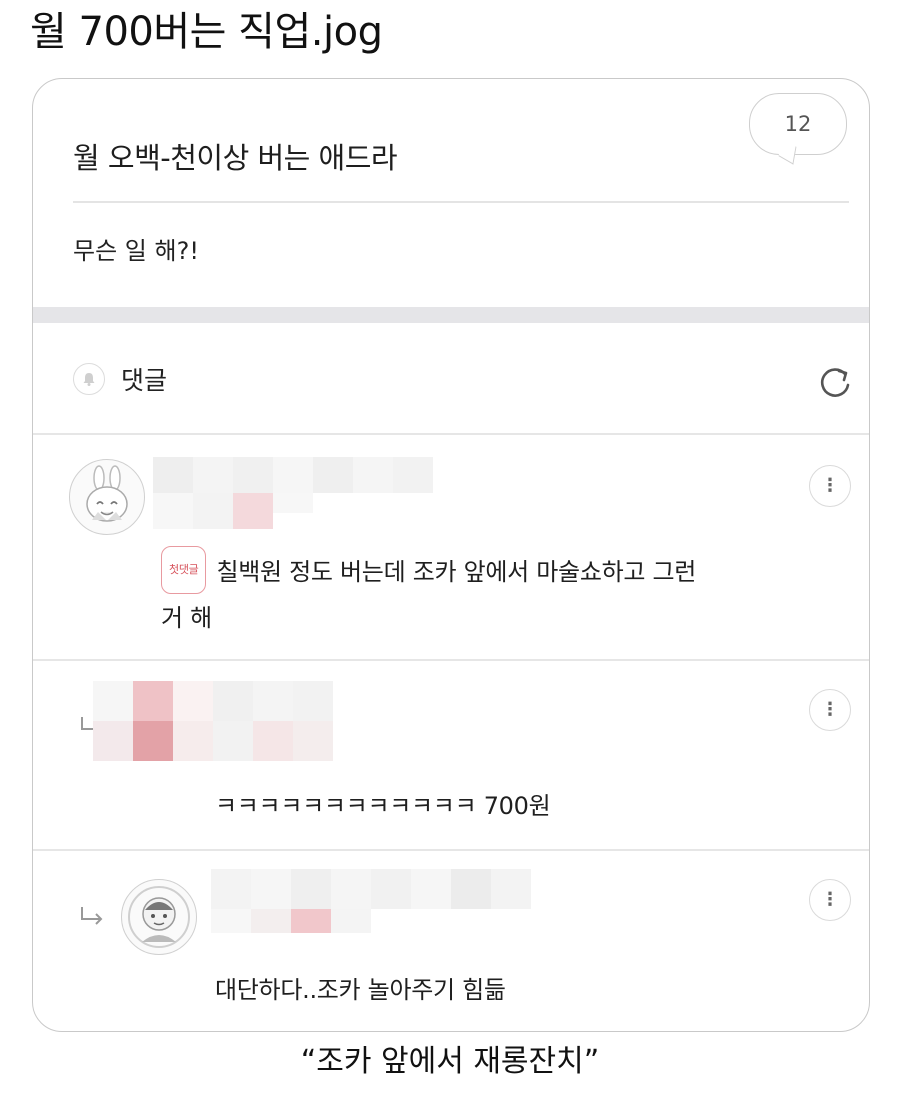  I want to click on comments-label: 댓글, so click(144, 380).